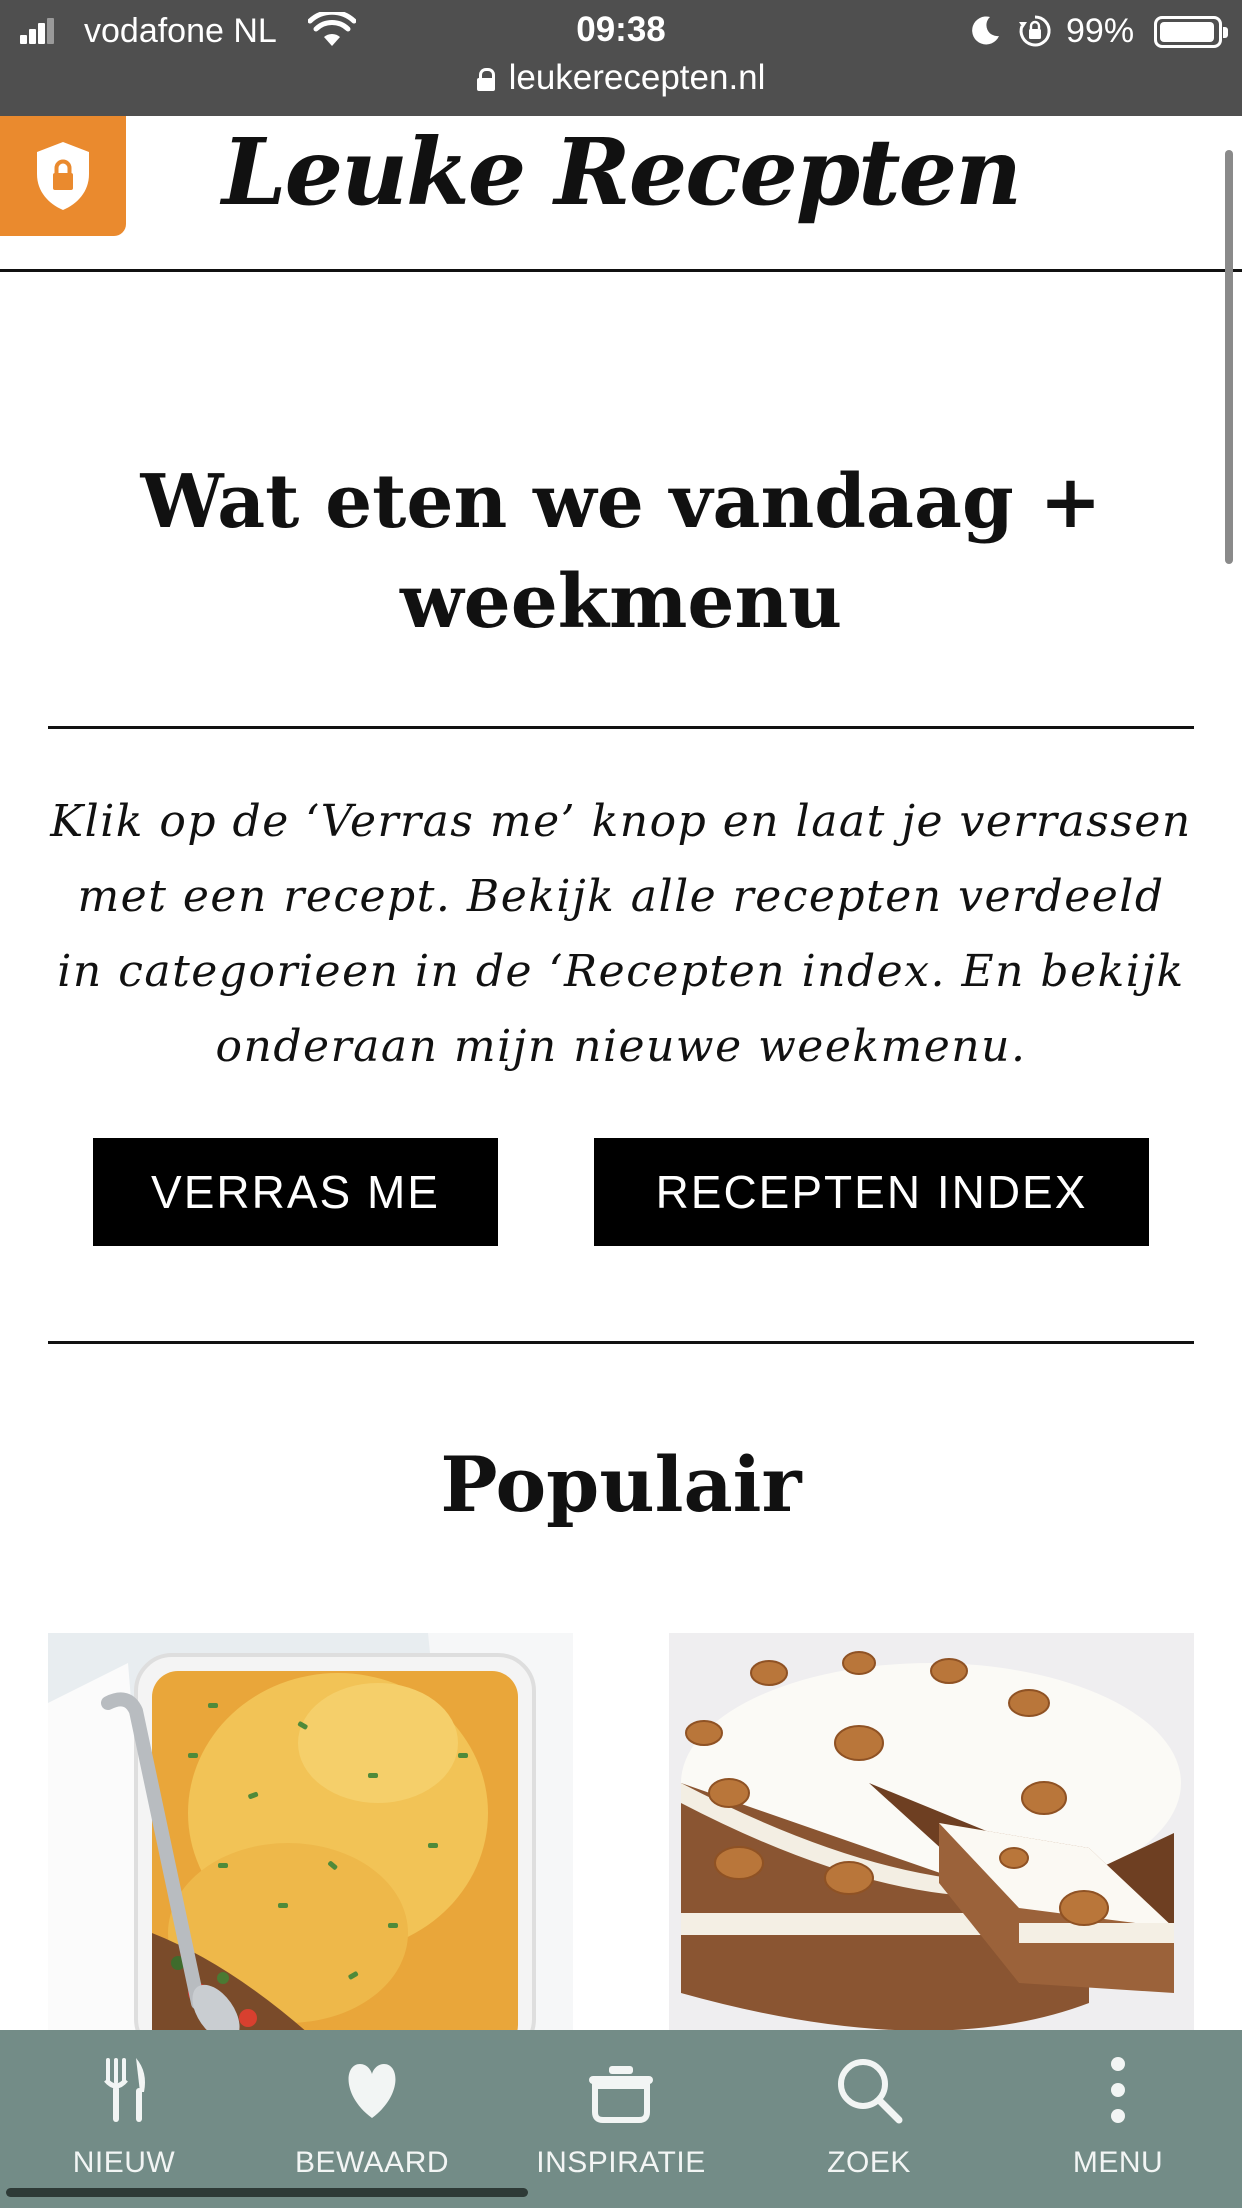 The height and width of the screenshot is (2208, 1242). Describe the element at coordinates (1187, 32) in the screenshot. I see `battery-level` at that location.